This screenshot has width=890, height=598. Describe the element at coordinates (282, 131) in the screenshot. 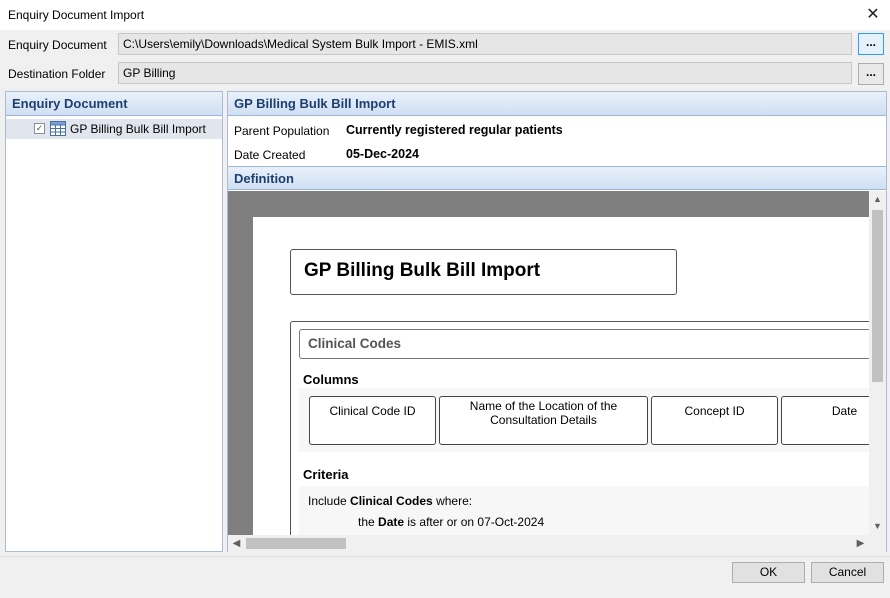

I see `parent-population-label: Parent Population` at that location.